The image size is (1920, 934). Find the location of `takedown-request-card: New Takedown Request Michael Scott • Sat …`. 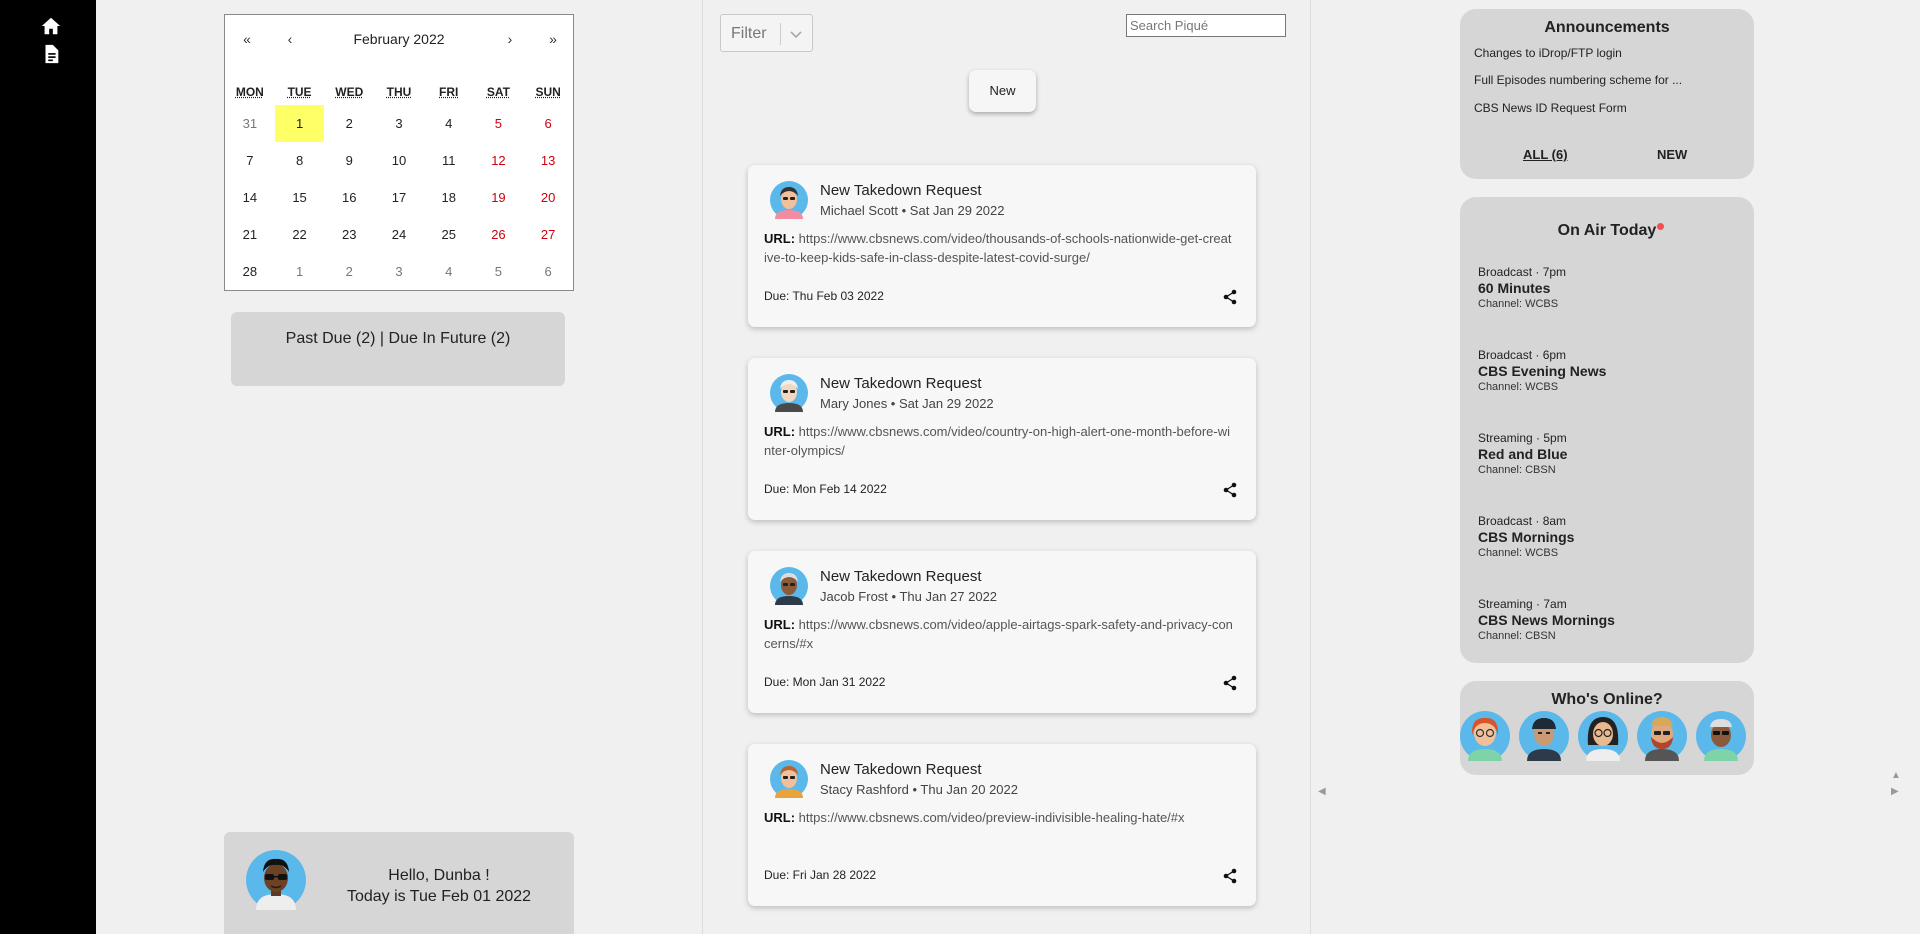

takedown-request-card: New Takedown Request Michael Scott • Sat … is located at coordinates (1002, 246).